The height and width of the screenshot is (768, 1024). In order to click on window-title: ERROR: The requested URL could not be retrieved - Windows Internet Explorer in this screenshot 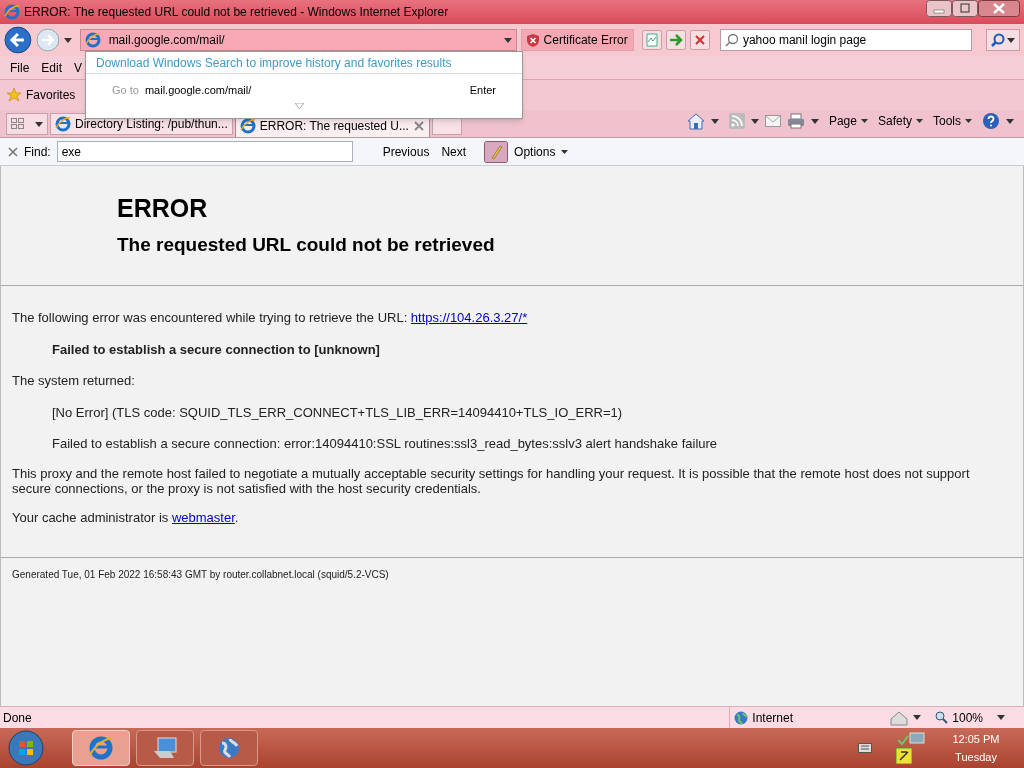, I will do `click(236, 12)`.